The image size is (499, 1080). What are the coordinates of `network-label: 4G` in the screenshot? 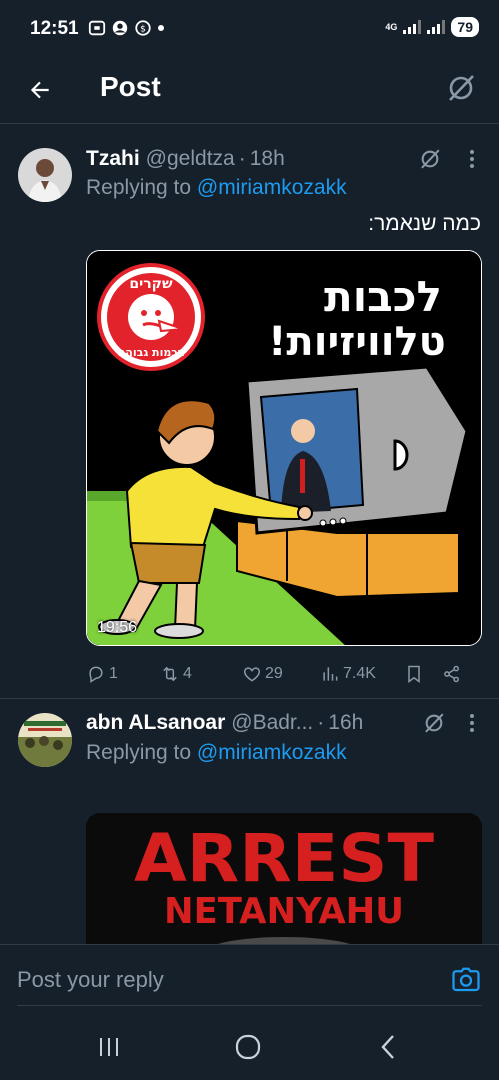 It's located at (391, 26).